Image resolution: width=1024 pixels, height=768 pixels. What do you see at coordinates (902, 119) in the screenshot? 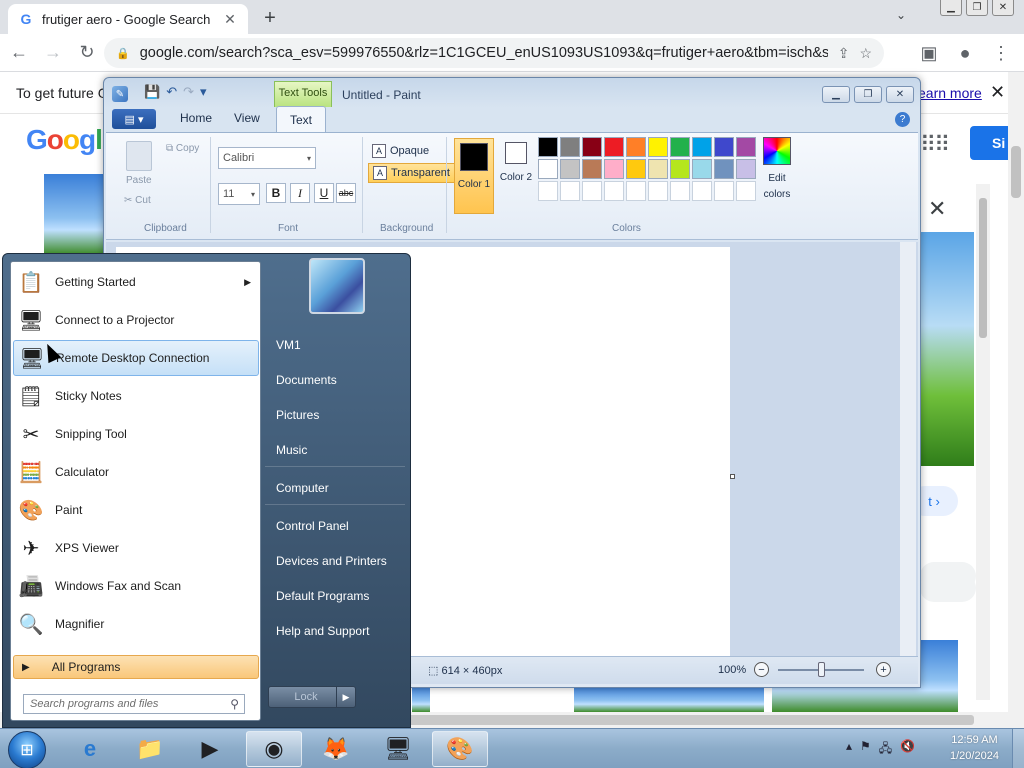
I see `help-icon: ?` at bounding box center [902, 119].